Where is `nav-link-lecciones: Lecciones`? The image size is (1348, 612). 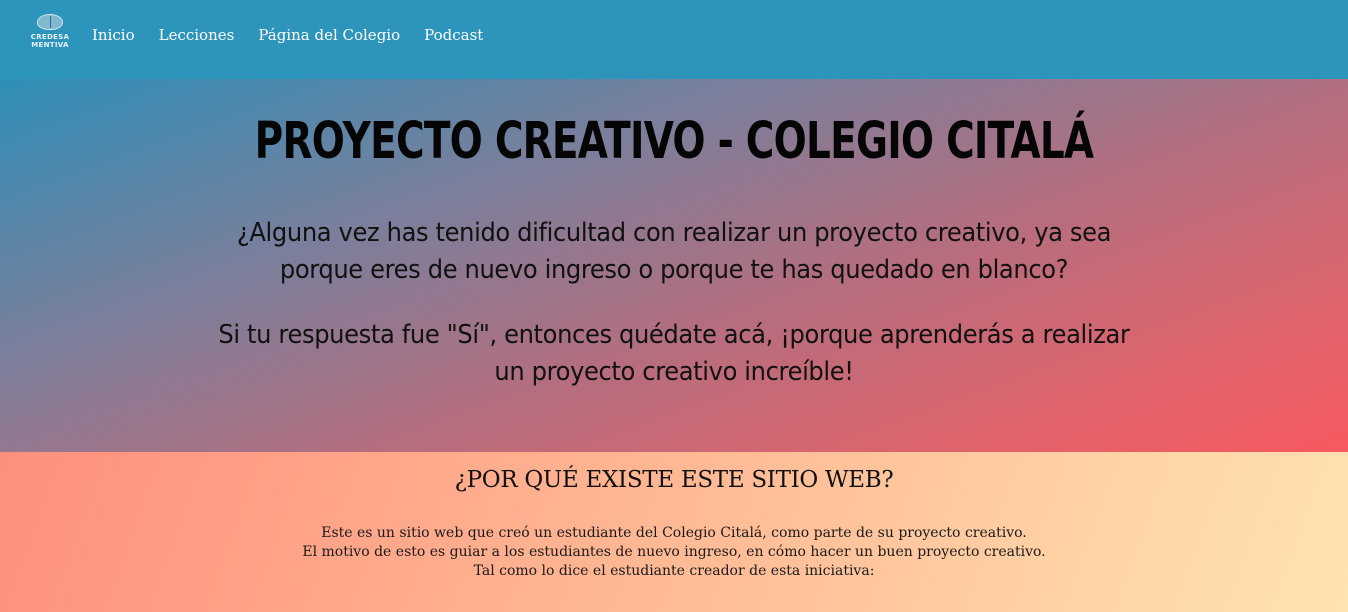
nav-link-lecciones: Lecciones is located at coordinates (197, 35).